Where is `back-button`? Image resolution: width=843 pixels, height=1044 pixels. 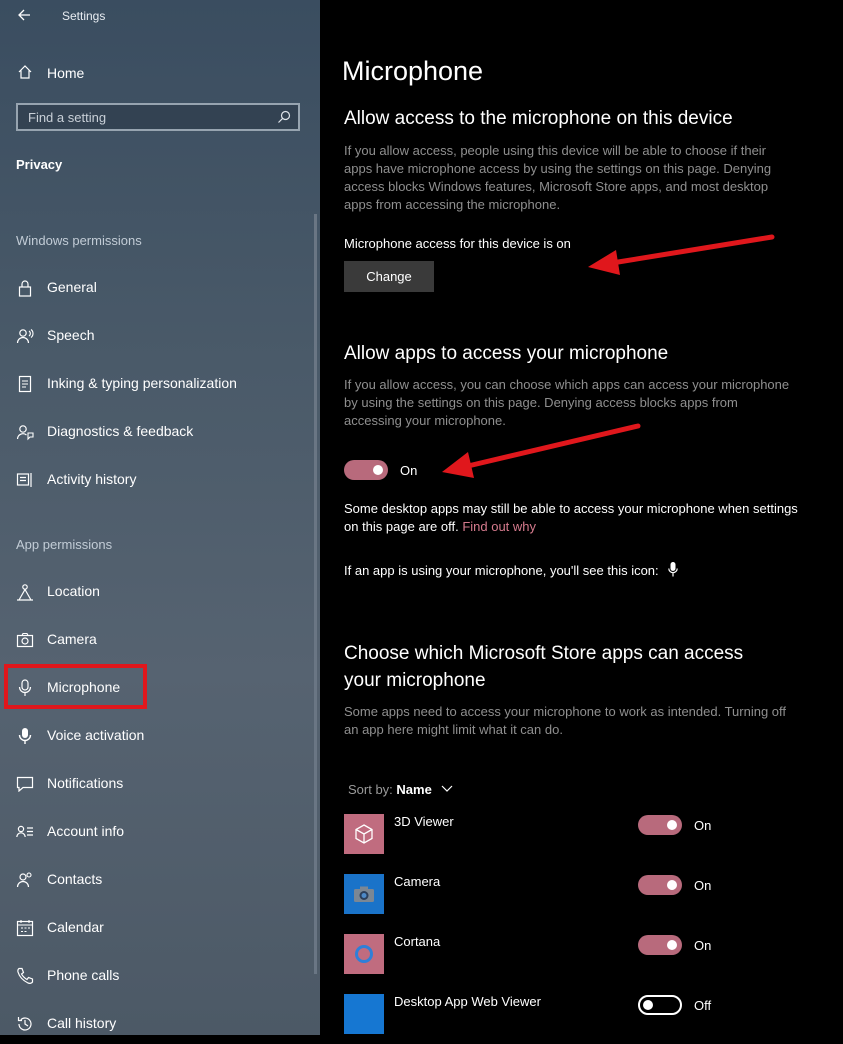 back-button is located at coordinates (25, 15).